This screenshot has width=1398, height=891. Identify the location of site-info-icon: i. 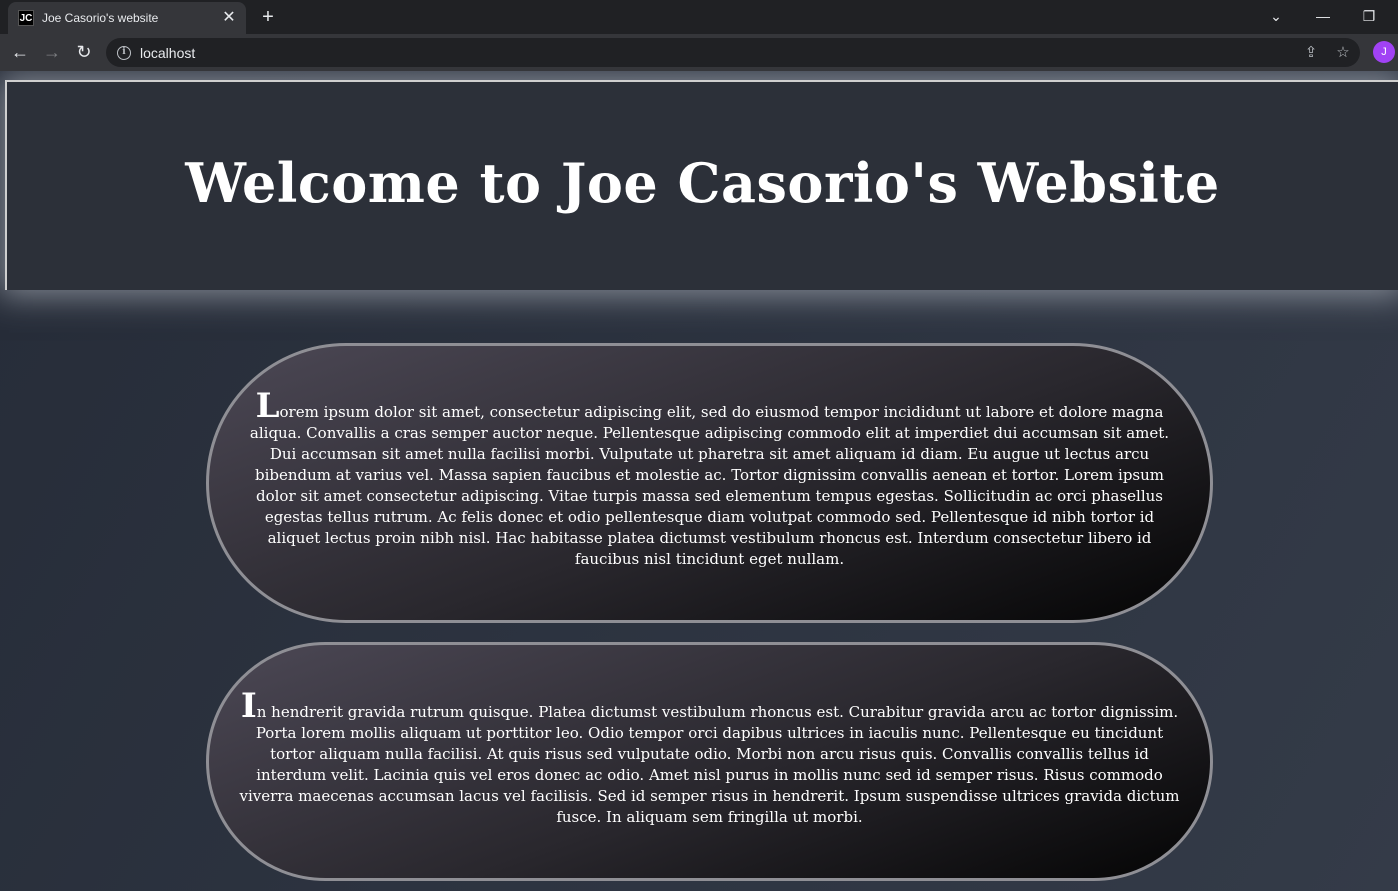
(124, 52).